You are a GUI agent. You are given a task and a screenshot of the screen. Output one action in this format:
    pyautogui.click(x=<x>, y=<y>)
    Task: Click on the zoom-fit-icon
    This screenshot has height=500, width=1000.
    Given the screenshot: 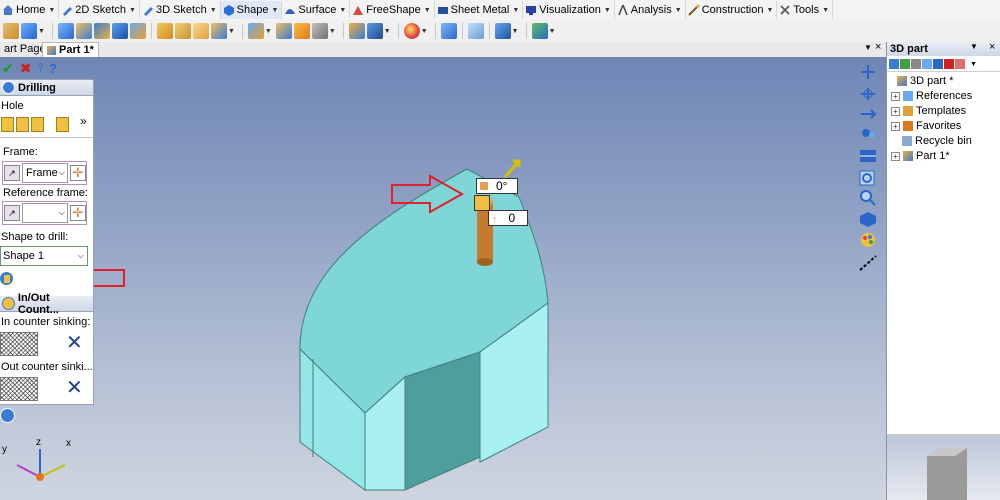 What is the action you would take?
    pyautogui.click(x=868, y=178)
    